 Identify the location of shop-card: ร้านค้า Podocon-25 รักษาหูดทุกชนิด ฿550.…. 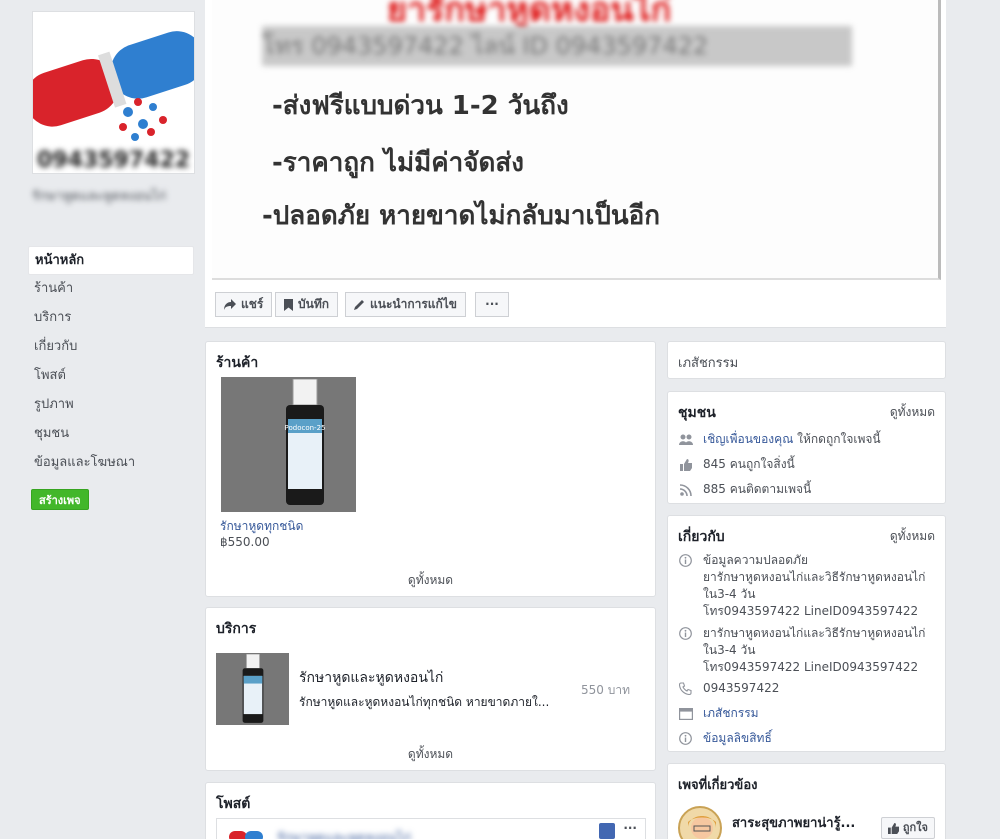
(430, 469).